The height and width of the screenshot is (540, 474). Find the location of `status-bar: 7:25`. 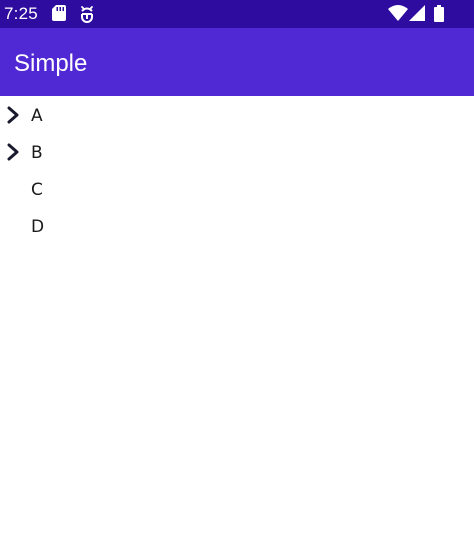

status-bar: 7:25 is located at coordinates (237, 14).